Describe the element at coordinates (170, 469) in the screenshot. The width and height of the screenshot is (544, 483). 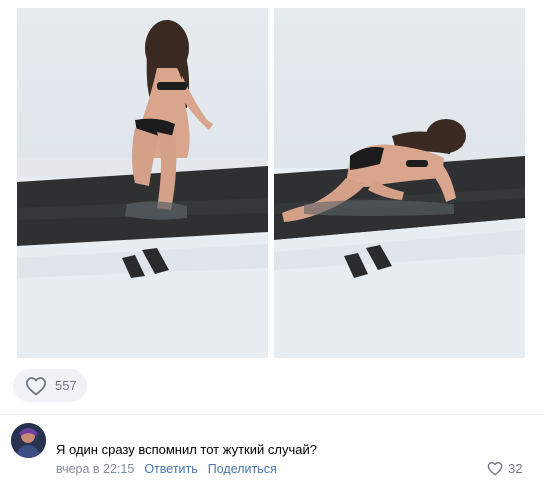
I see `reply-link: Ответить` at that location.